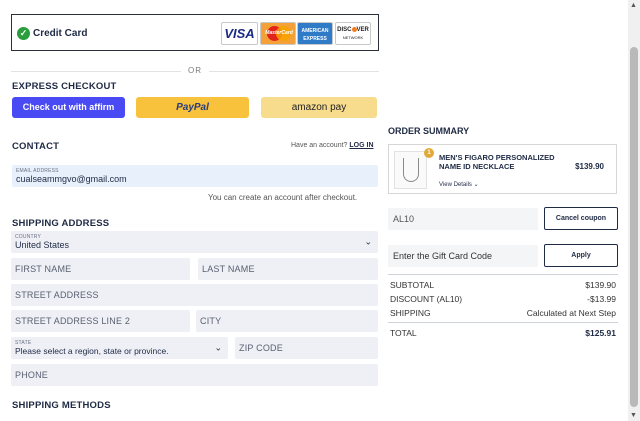 Image resolution: width=640 pixels, height=421 pixels. Describe the element at coordinates (192, 107) in the screenshot. I see `paypal-button: PayPal` at that location.